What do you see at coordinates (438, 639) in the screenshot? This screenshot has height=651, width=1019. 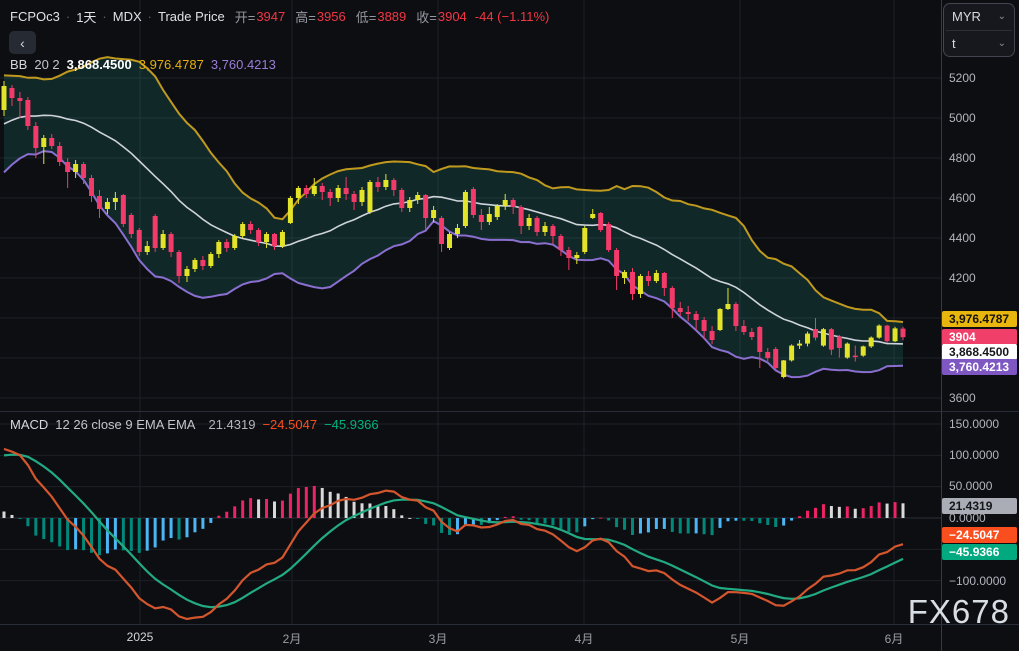 I see `time-axis-month-label: 3月` at bounding box center [438, 639].